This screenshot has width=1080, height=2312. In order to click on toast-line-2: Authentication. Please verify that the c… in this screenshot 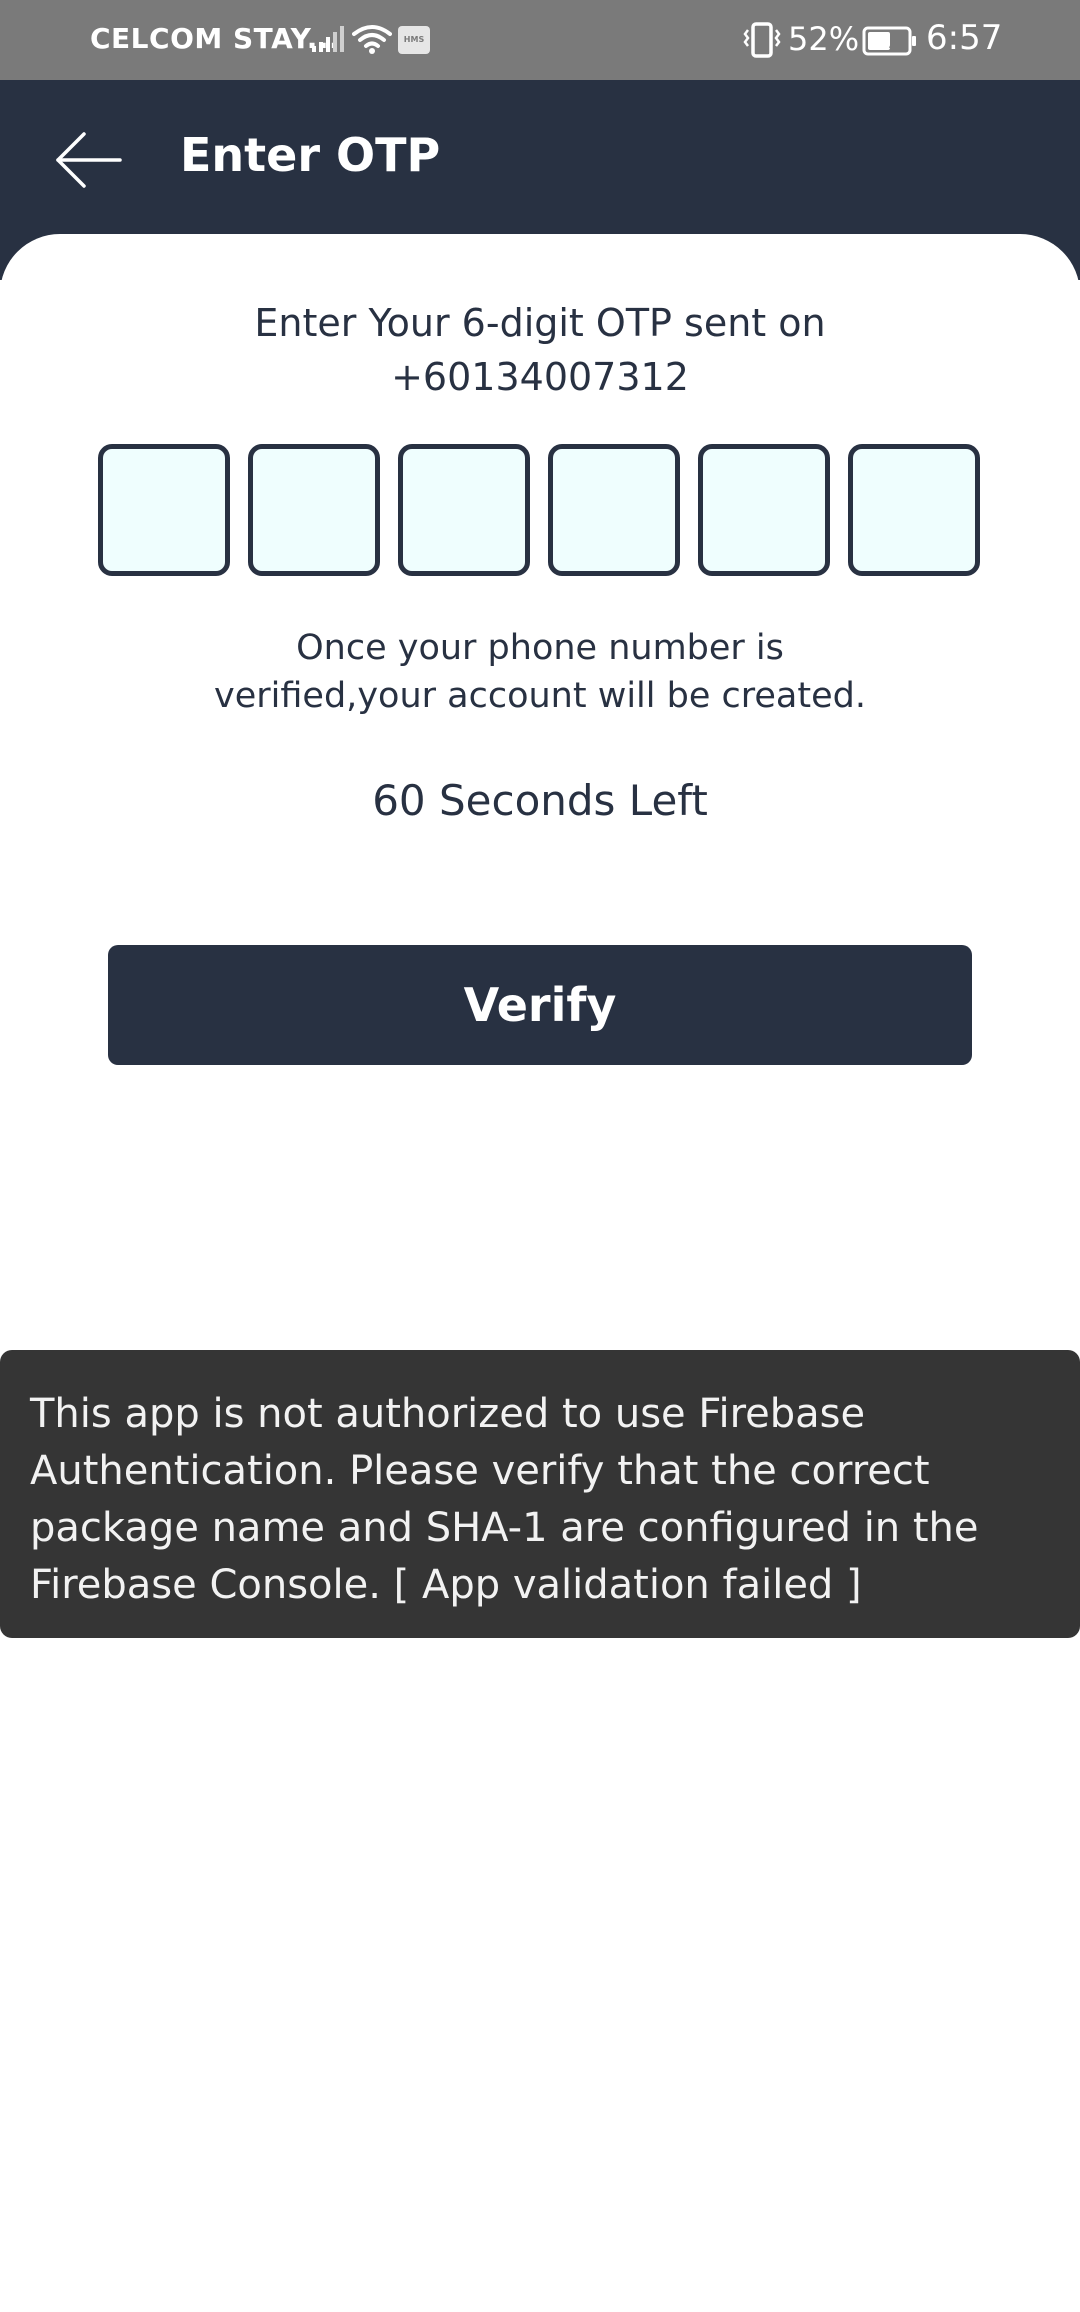, I will do `click(480, 1471)`.